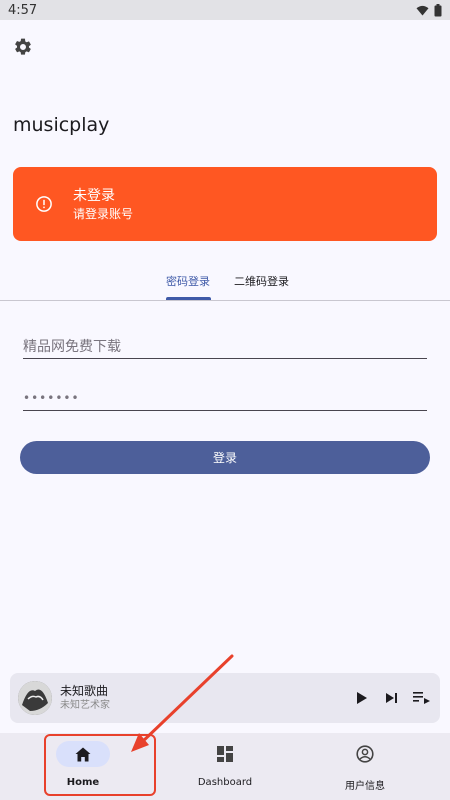 This screenshot has width=450, height=800. I want to click on alert-text: 未登录 请登录账号, so click(103, 204).